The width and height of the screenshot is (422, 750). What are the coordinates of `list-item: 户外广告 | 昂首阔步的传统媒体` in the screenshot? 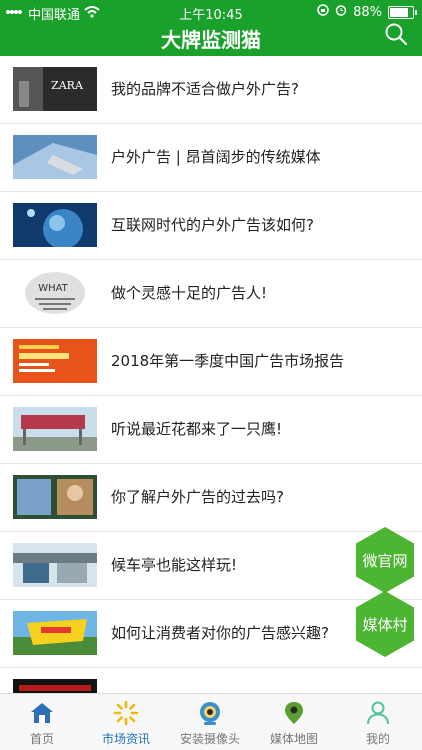 It's located at (211, 158).